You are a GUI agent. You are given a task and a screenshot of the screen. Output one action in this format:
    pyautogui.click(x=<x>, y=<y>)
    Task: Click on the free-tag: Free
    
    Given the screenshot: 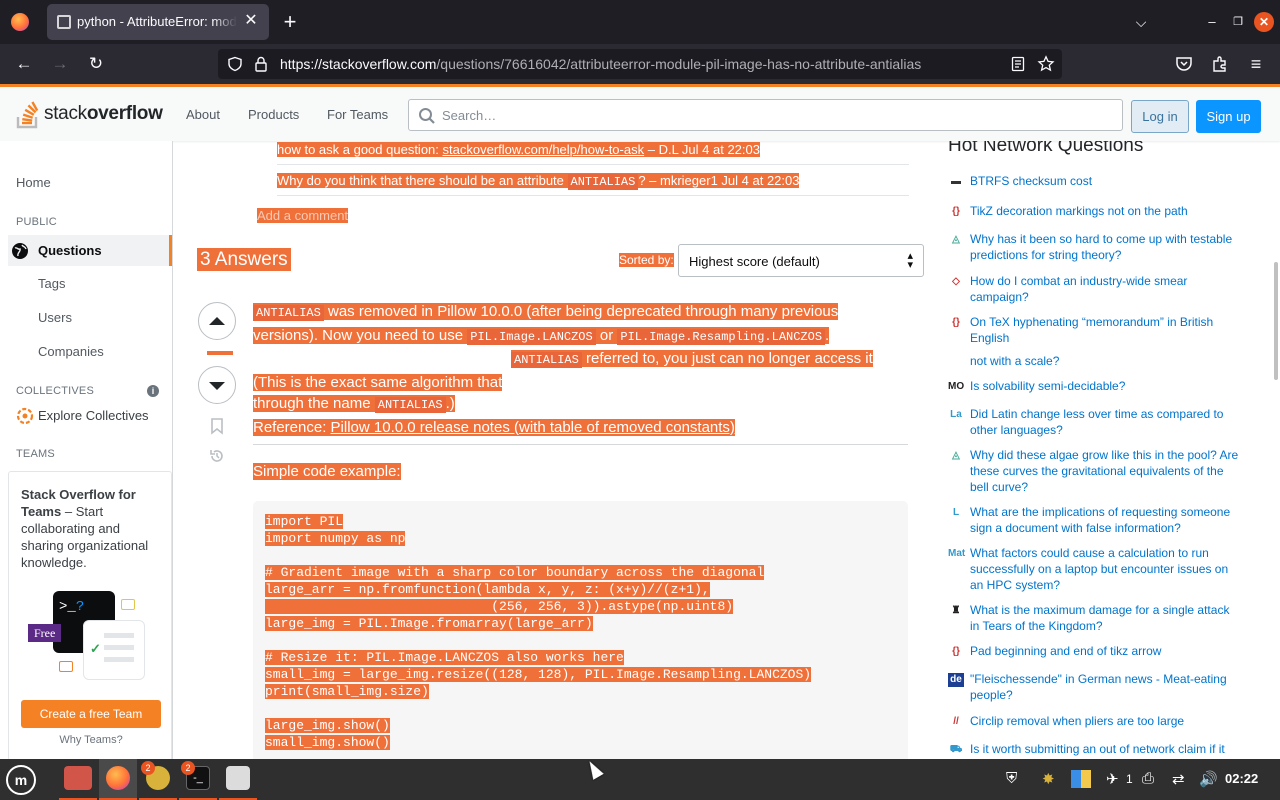 What is the action you would take?
    pyautogui.click(x=45, y=633)
    